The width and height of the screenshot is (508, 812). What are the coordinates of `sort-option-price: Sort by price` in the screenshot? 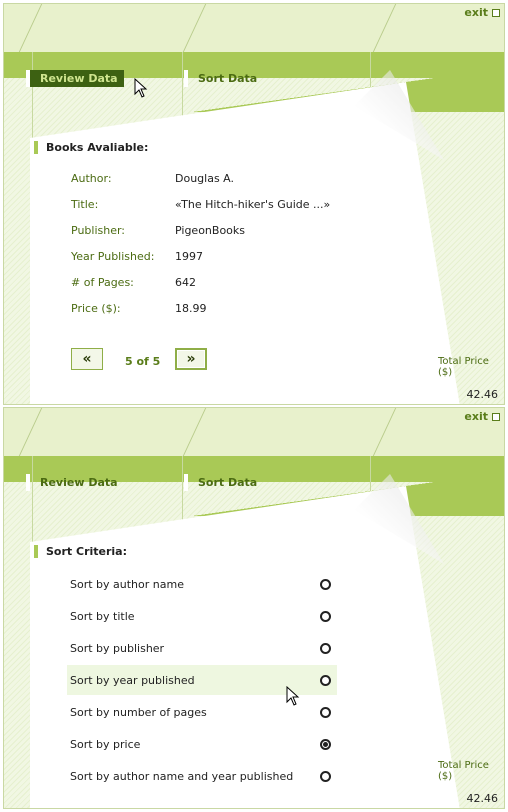 It's located at (202, 744).